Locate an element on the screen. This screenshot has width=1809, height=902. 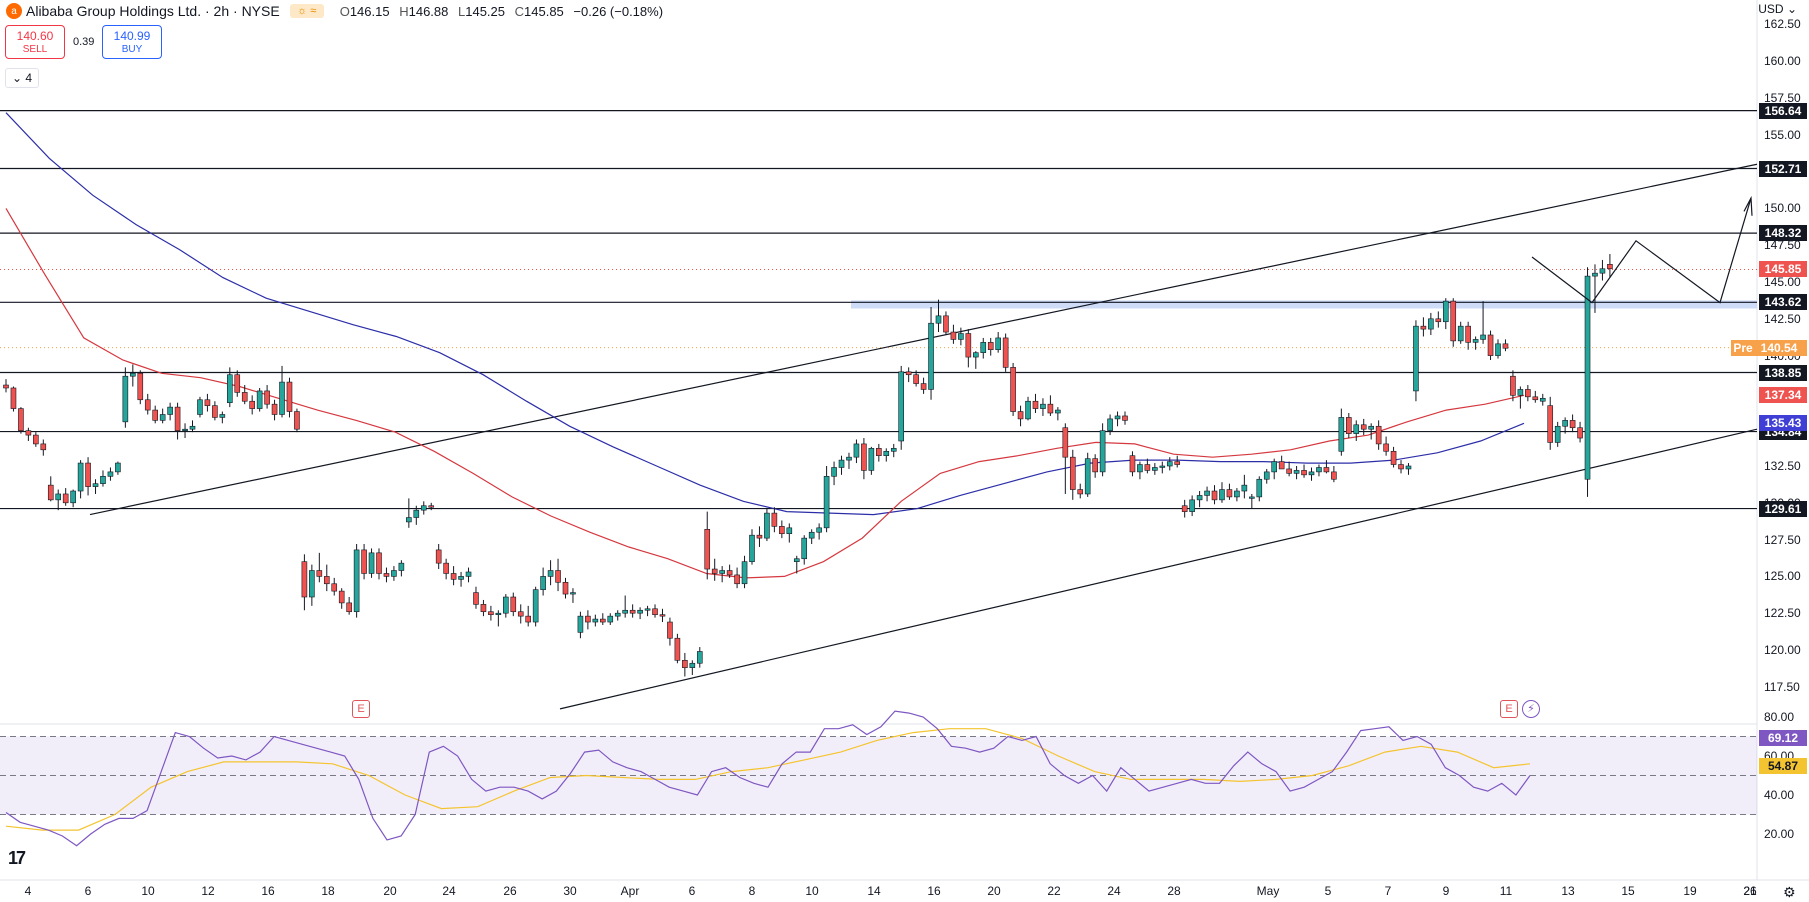
close-value: 145.85 is located at coordinates (544, 11).